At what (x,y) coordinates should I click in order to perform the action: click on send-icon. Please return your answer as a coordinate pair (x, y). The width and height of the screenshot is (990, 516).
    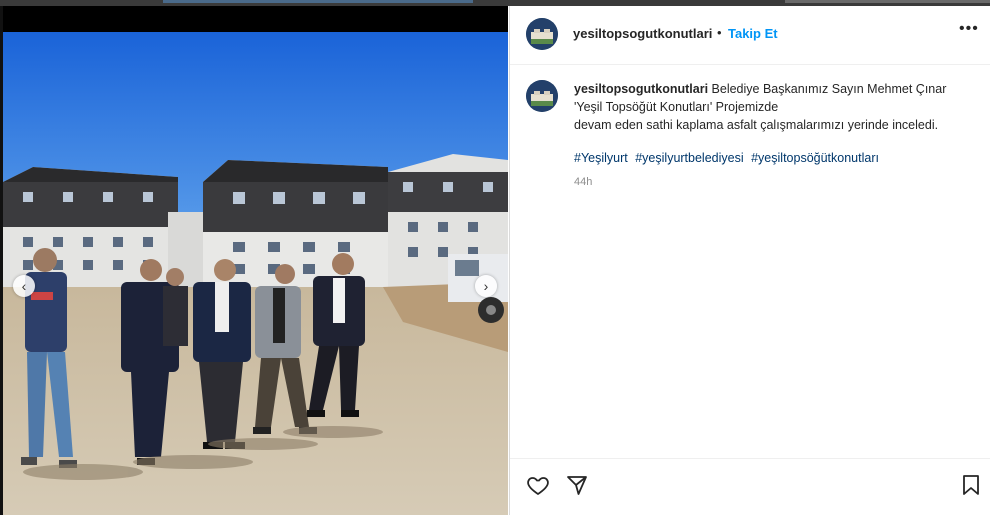
    Looking at the image, I should click on (577, 485).